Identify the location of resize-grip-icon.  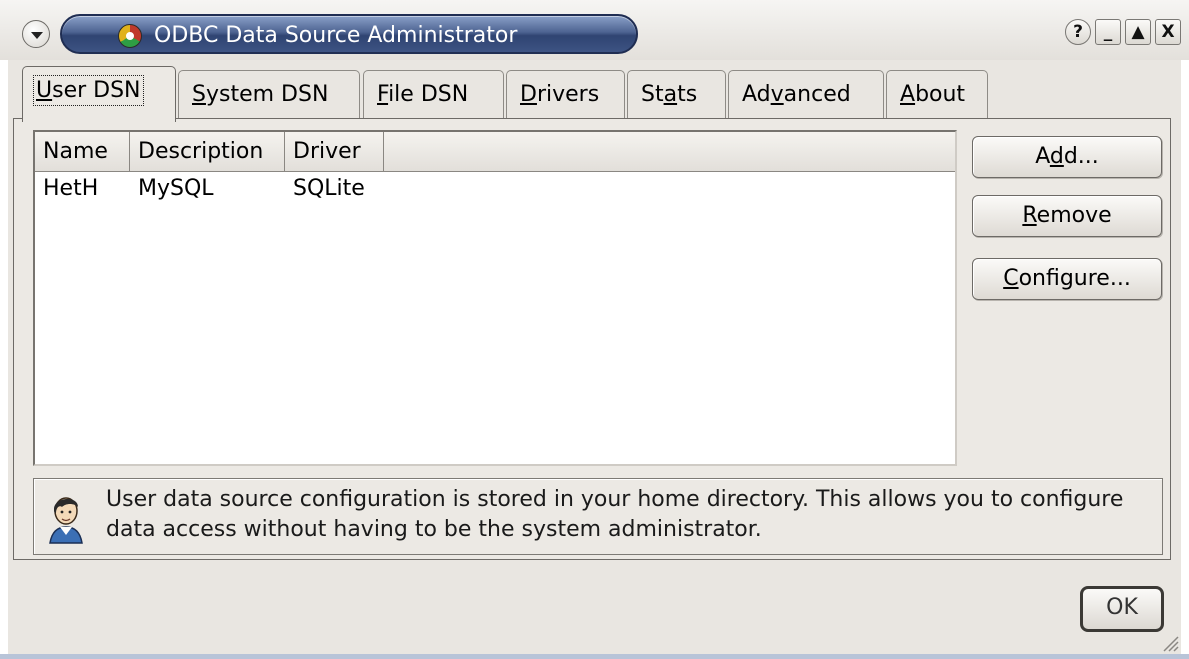
(1170, 643).